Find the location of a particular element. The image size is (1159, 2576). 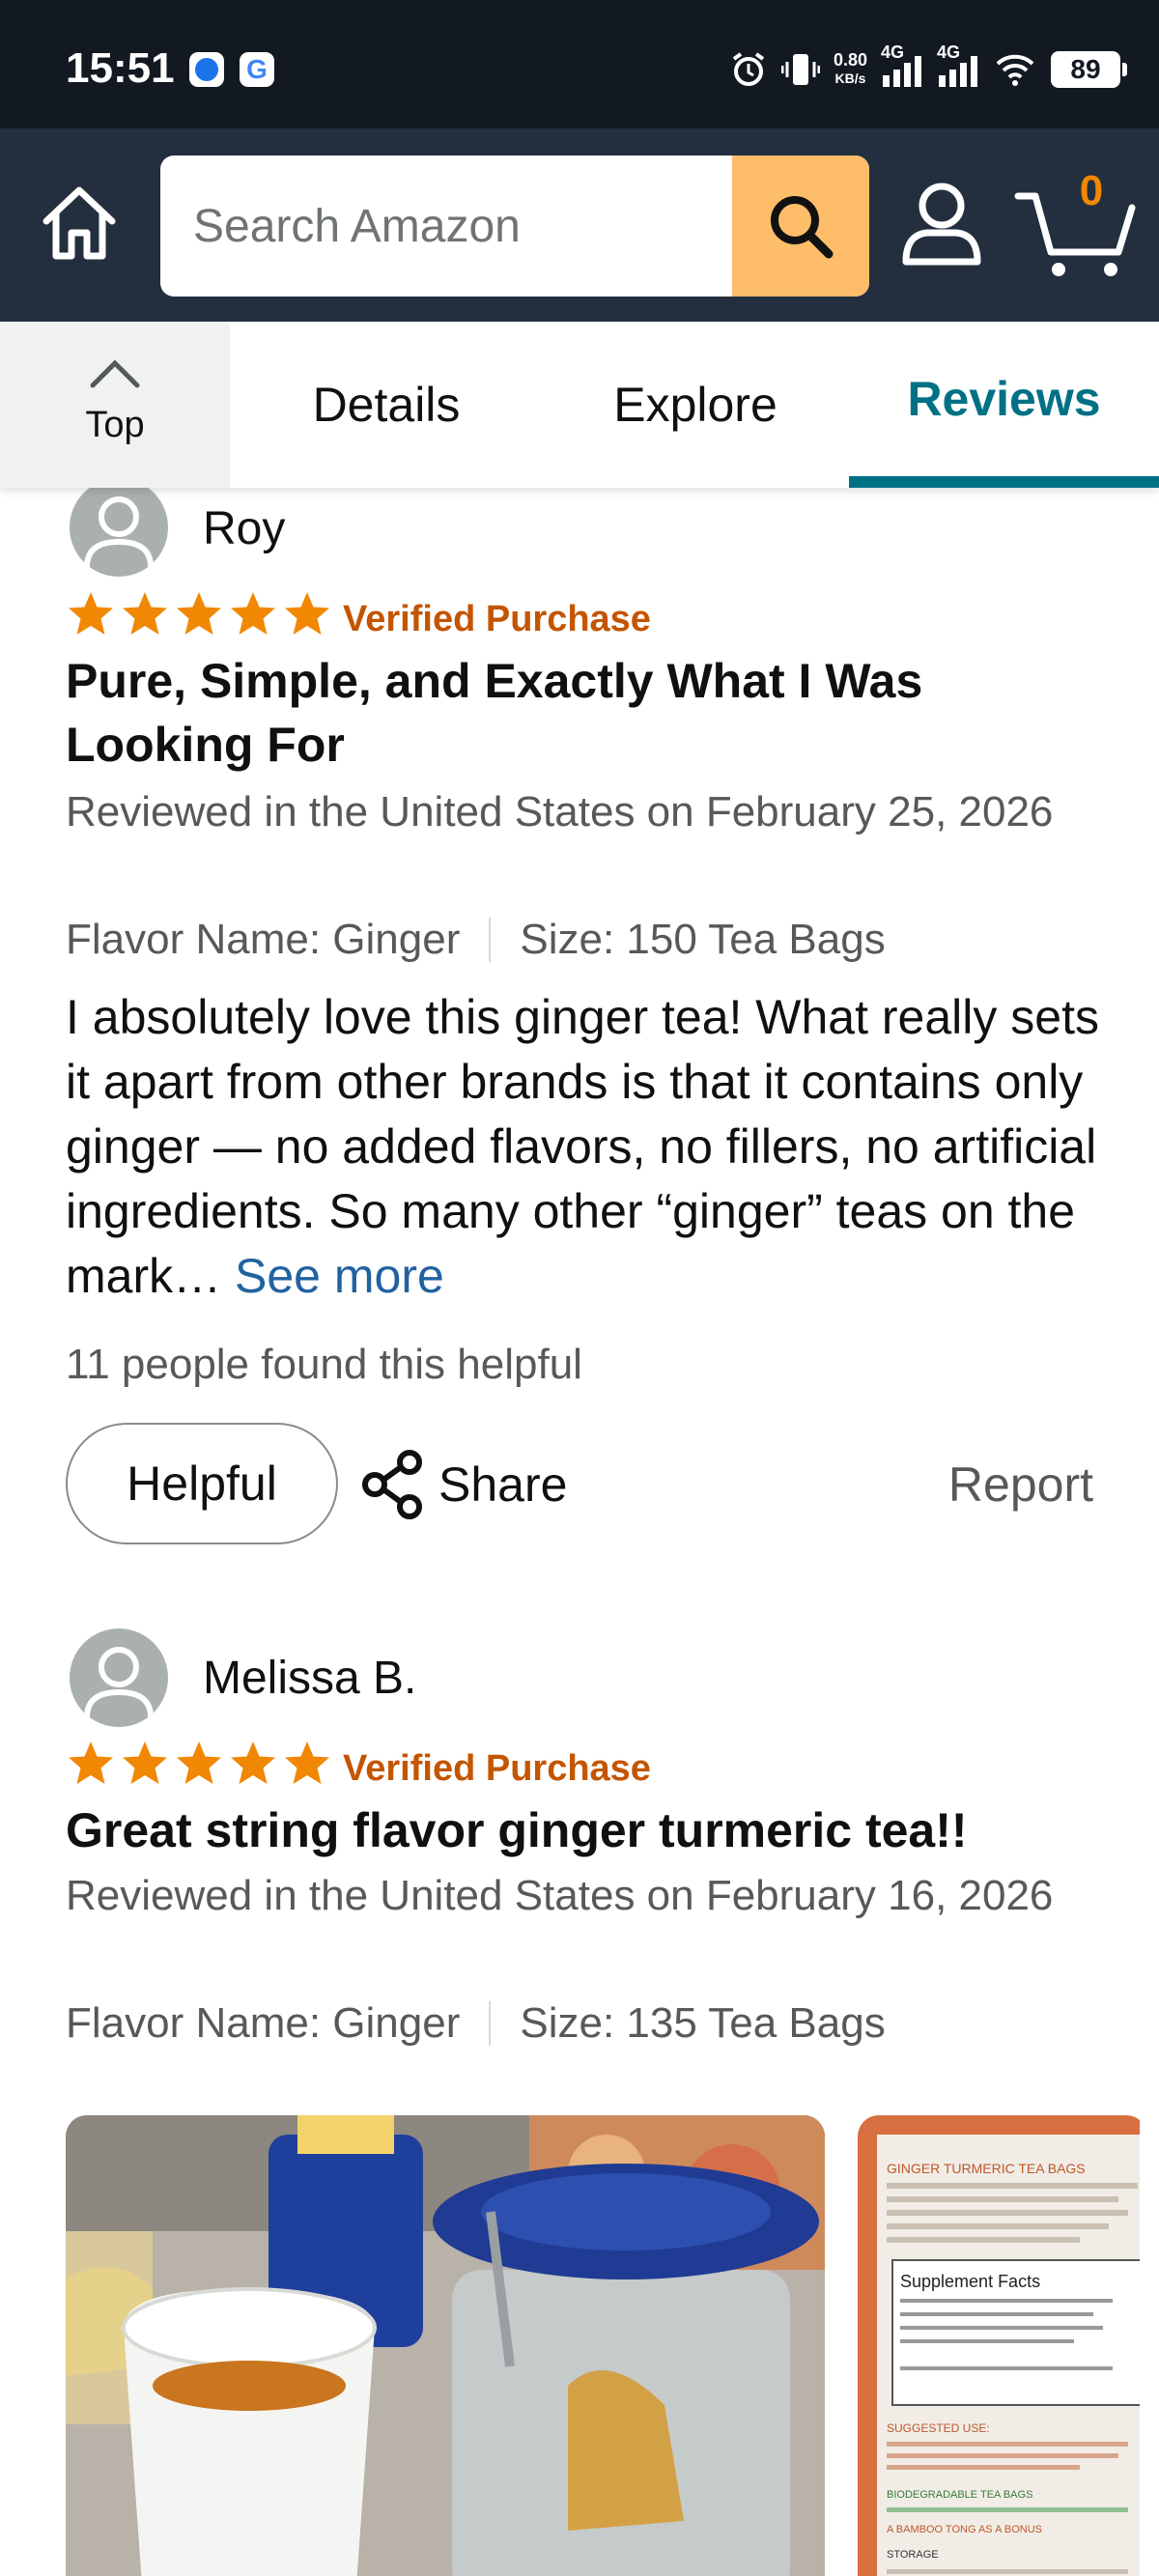

variant-size: Size: 135 Tea Bags is located at coordinates (703, 2023).